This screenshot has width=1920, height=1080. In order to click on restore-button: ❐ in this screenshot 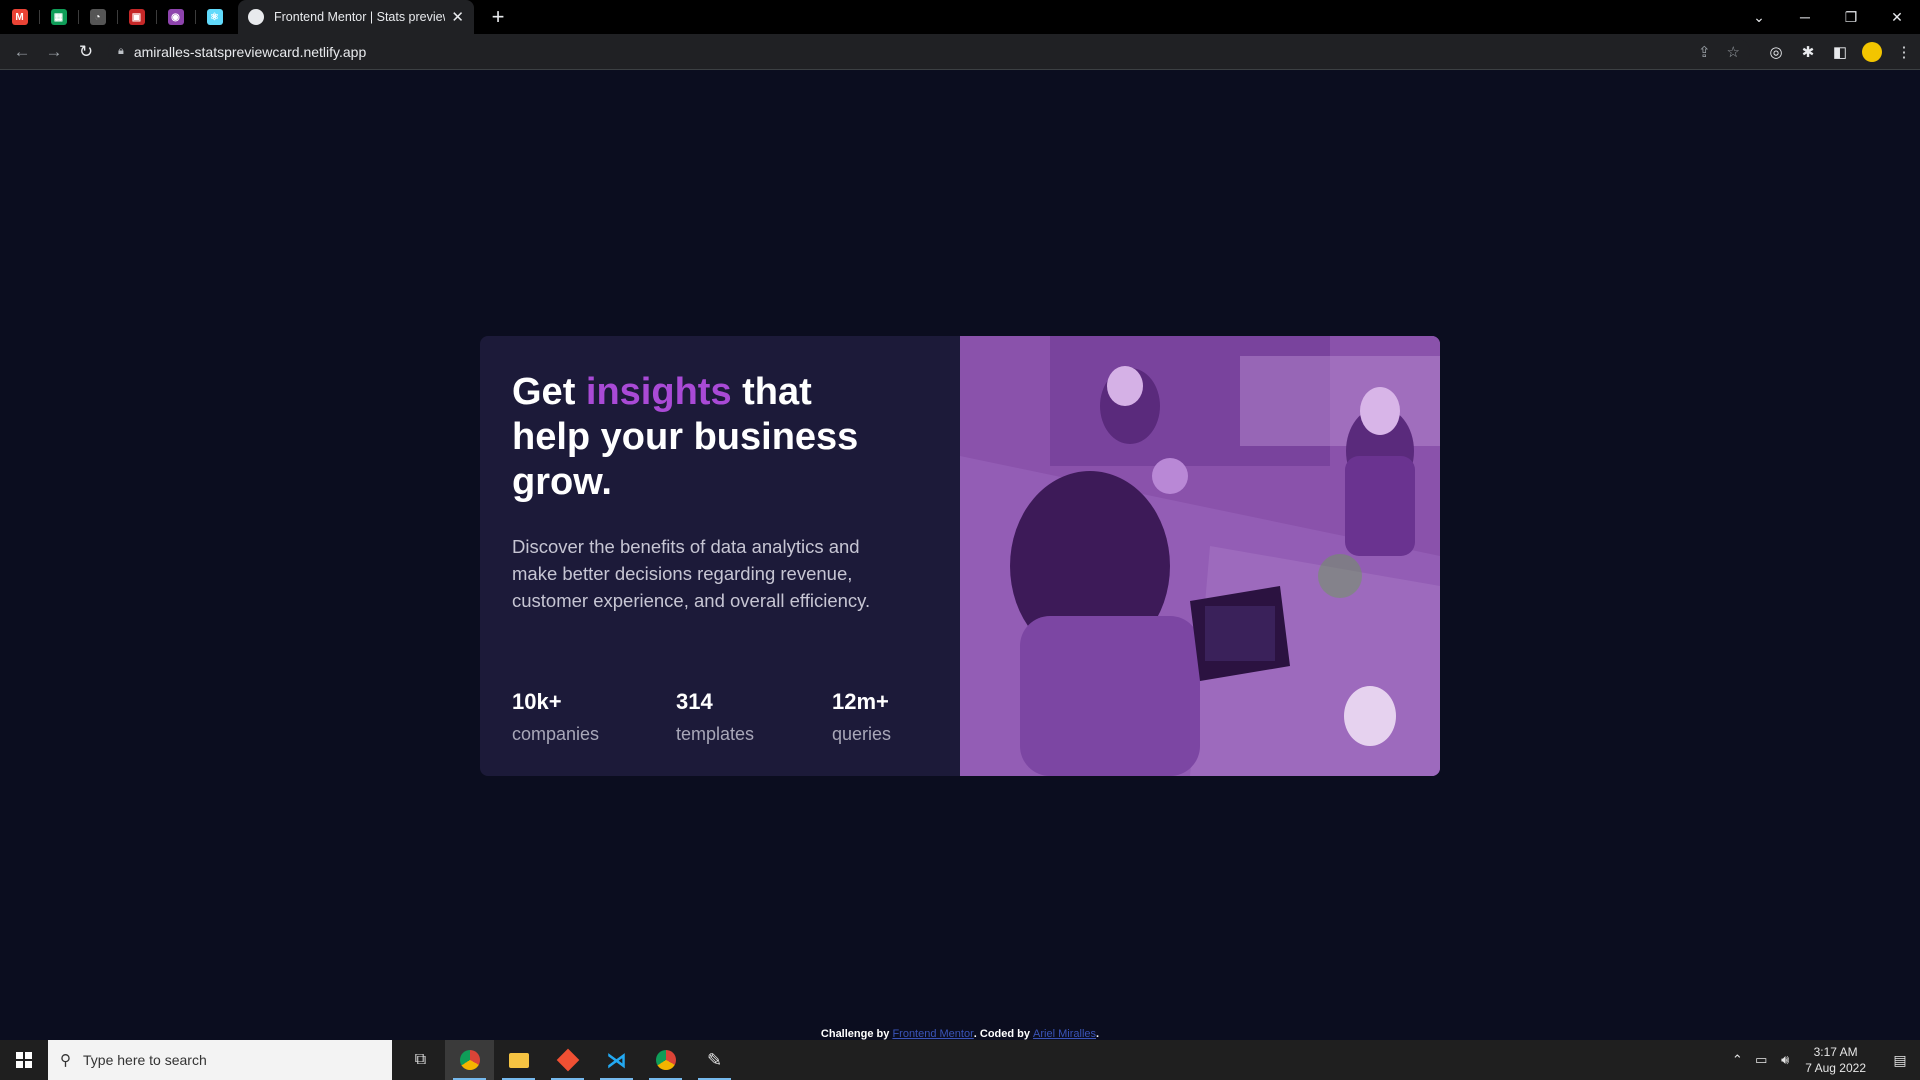, I will do `click(1851, 17)`.